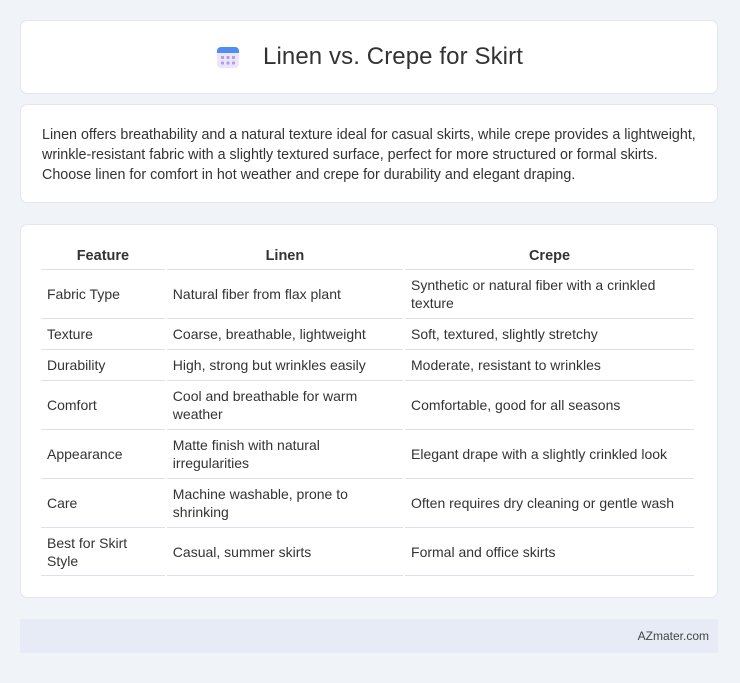 The width and height of the screenshot is (740, 683). What do you see at coordinates (549, 364) in the screenshot?
I see `table-cell: Moderate, resistant to wrinkles` at bounding box center [549, 364].